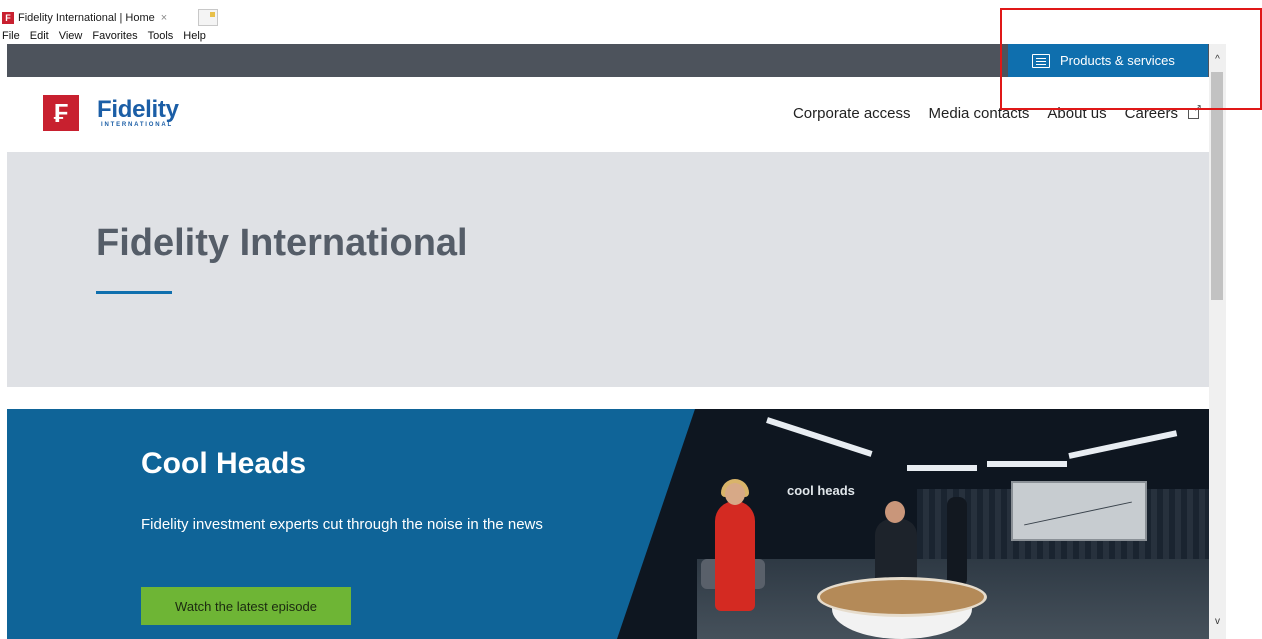 The image size is (1262, 639). What do you see at coordinates (902, 597) in the screenshot?
I see `studio-table-top` at bounding box center [902, 597].